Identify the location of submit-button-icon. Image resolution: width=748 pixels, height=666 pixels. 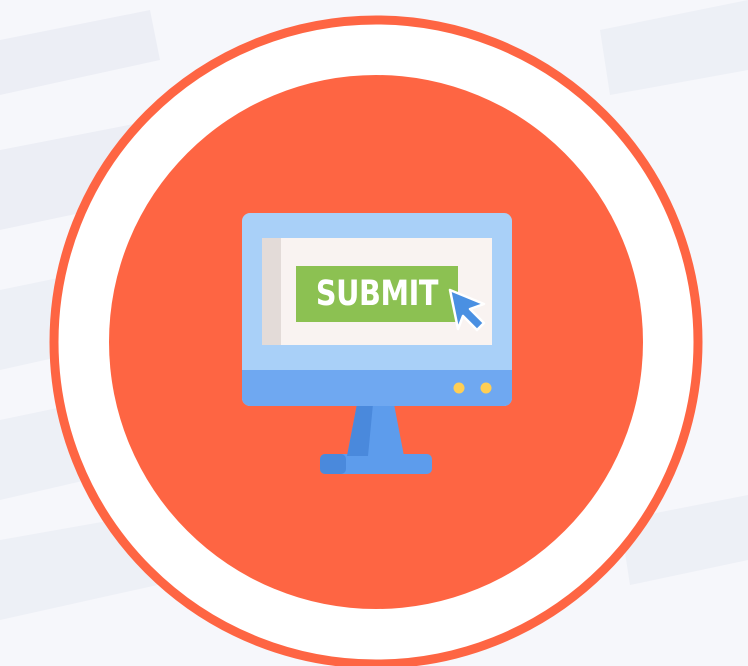
(377, 294).